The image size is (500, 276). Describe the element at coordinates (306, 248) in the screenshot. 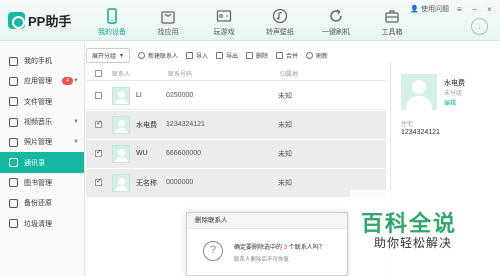

I see `dialog-message-post: 个联系人吗？` at that location.